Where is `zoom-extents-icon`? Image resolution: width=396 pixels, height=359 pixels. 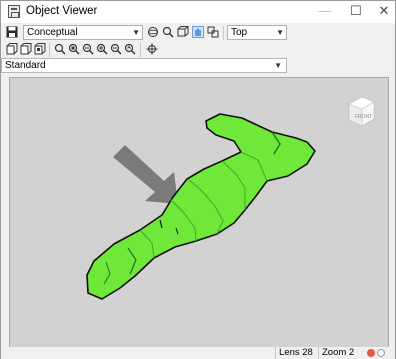 zoom-extents-icon is located at coordinates (88, 50).